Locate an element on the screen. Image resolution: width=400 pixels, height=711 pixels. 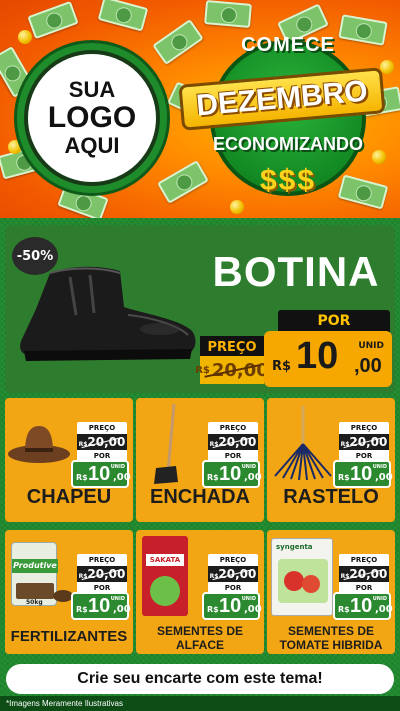
emblem-money-text: $$$ is located at coordinates (288, 180).